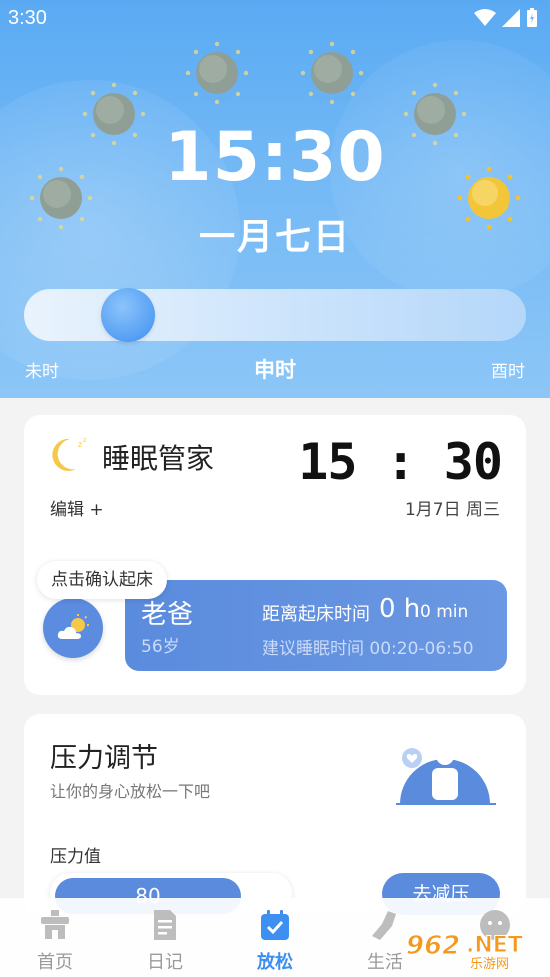 This screenshot has width=550, height=977. What do you see at coordinates (75, 857) in the screenshot?
I see `stress-value-label: 压力值` at bounding box center [75, 857].